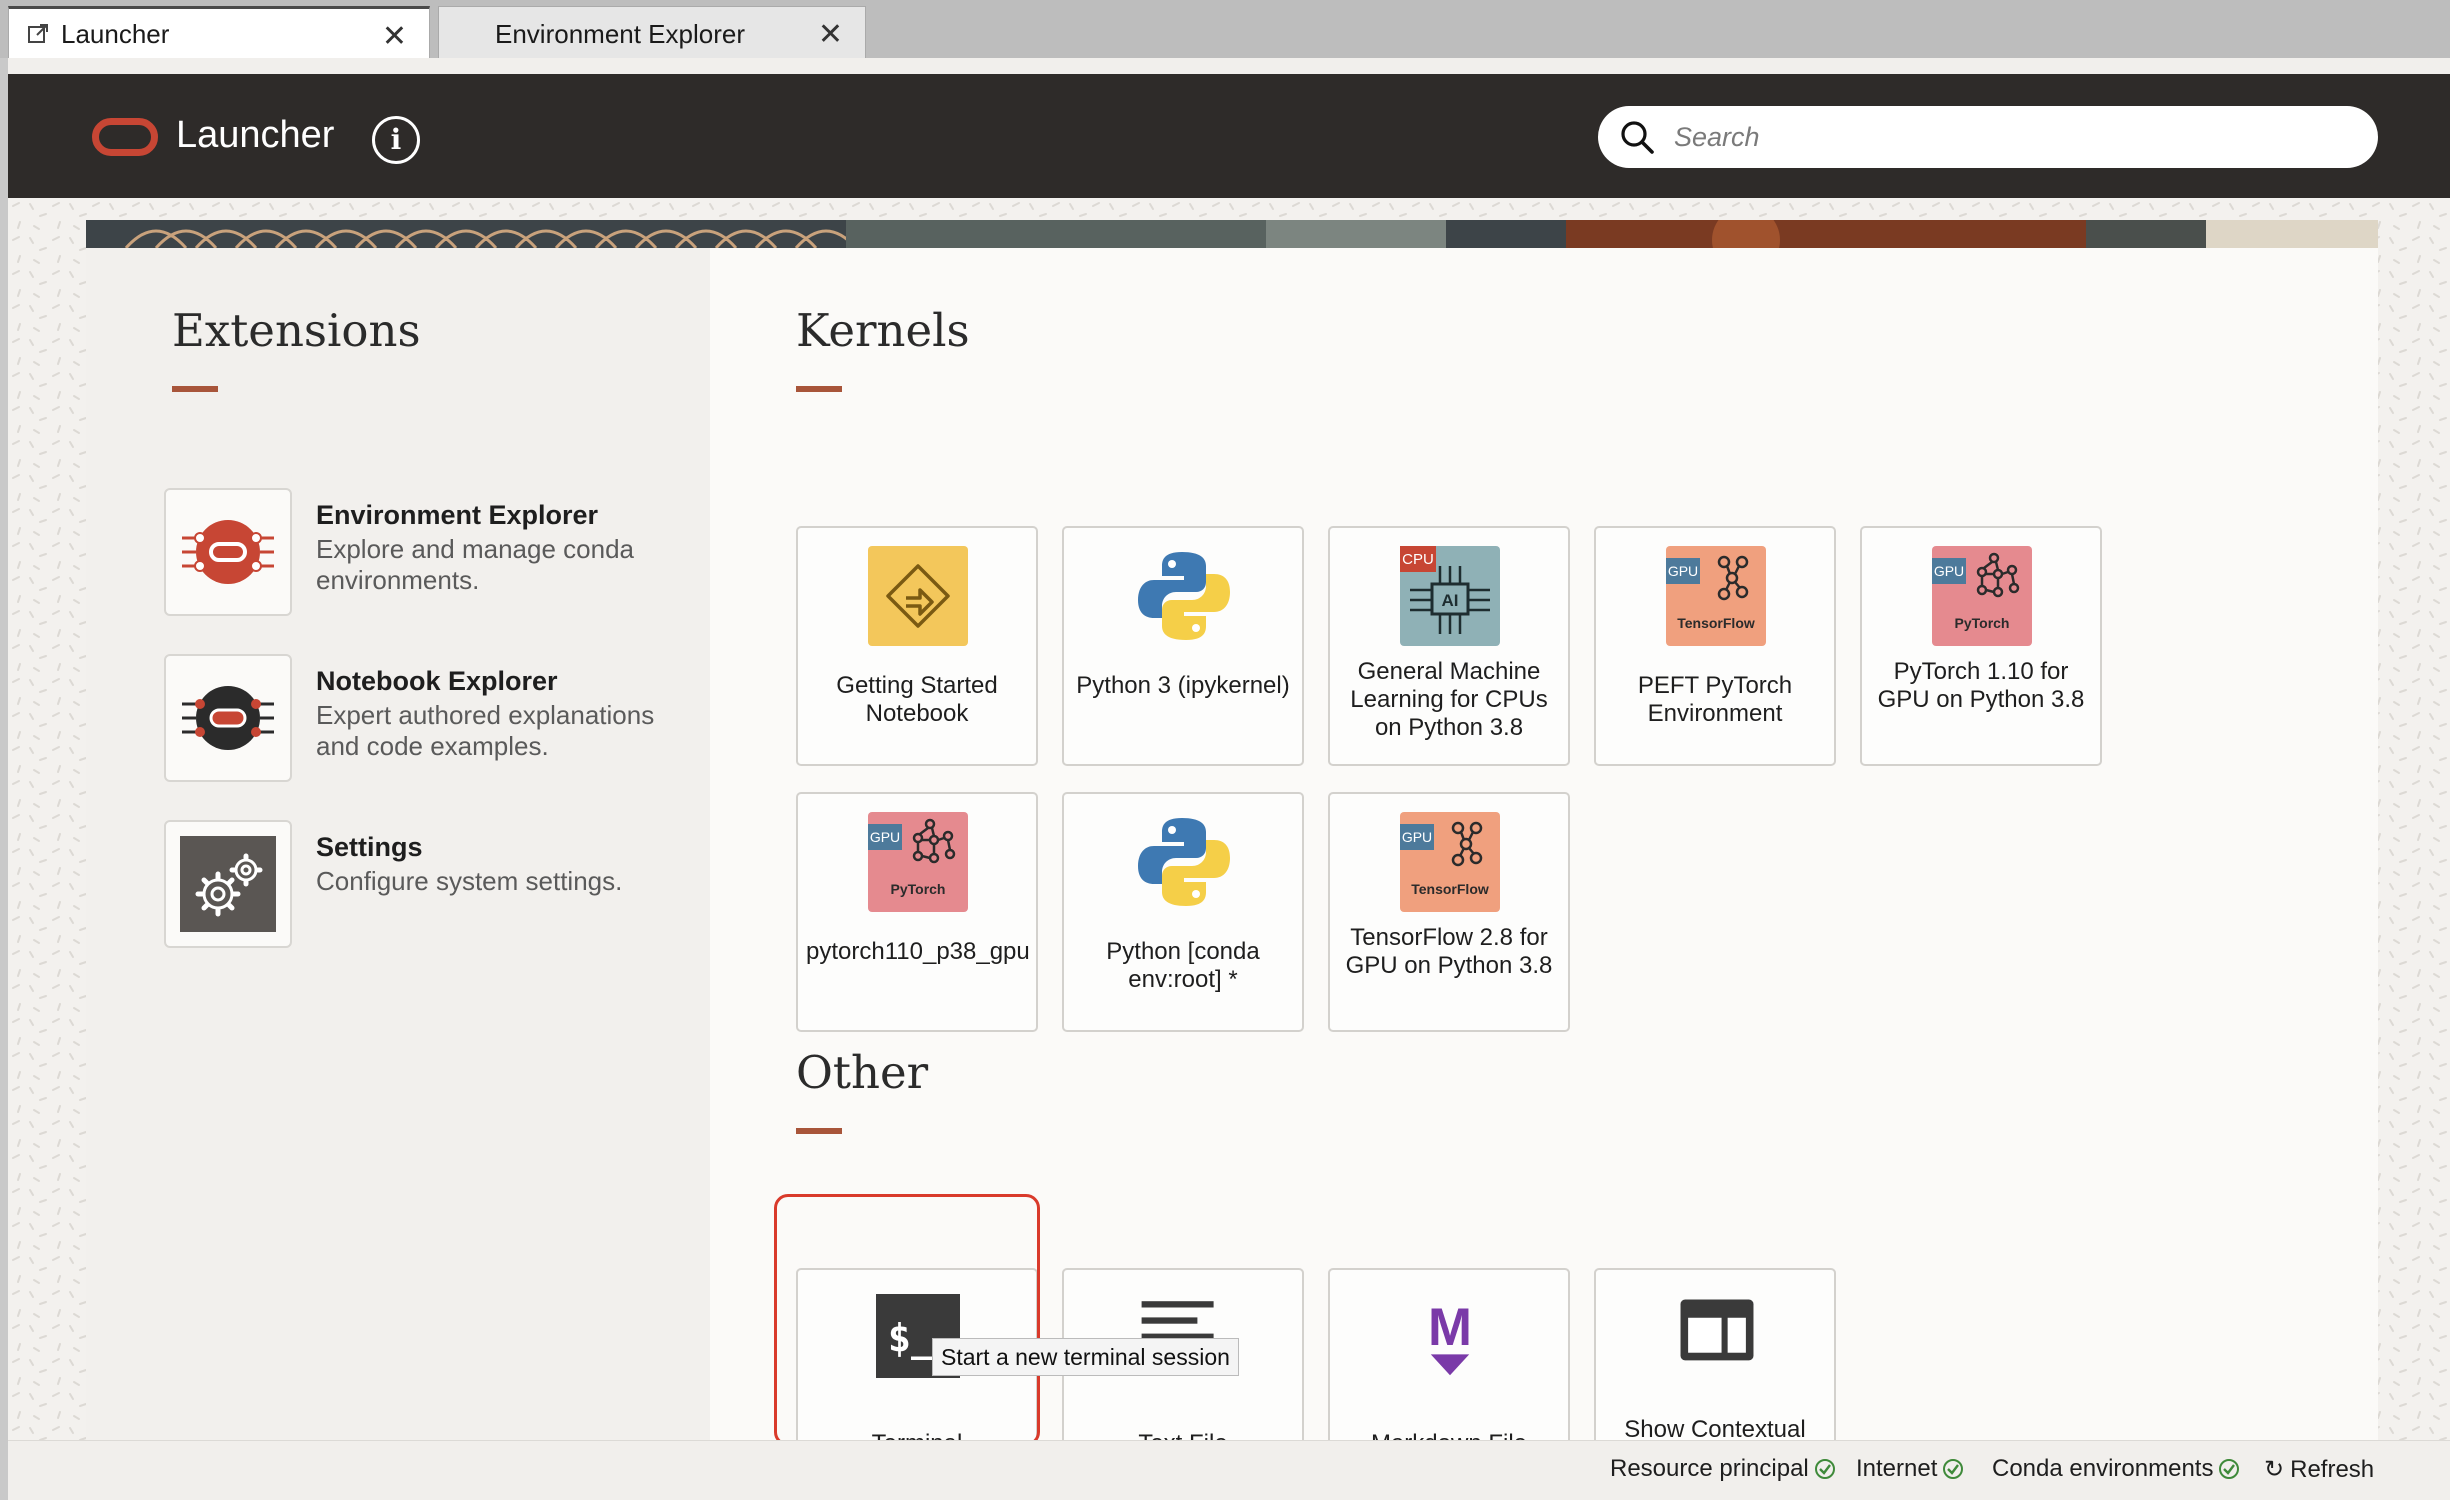  Describe the element at coordinates (1981, 685) in the screenshot. I see `tile-label: PyTorch 1.10 for GPU on Python 3.8` at that location.